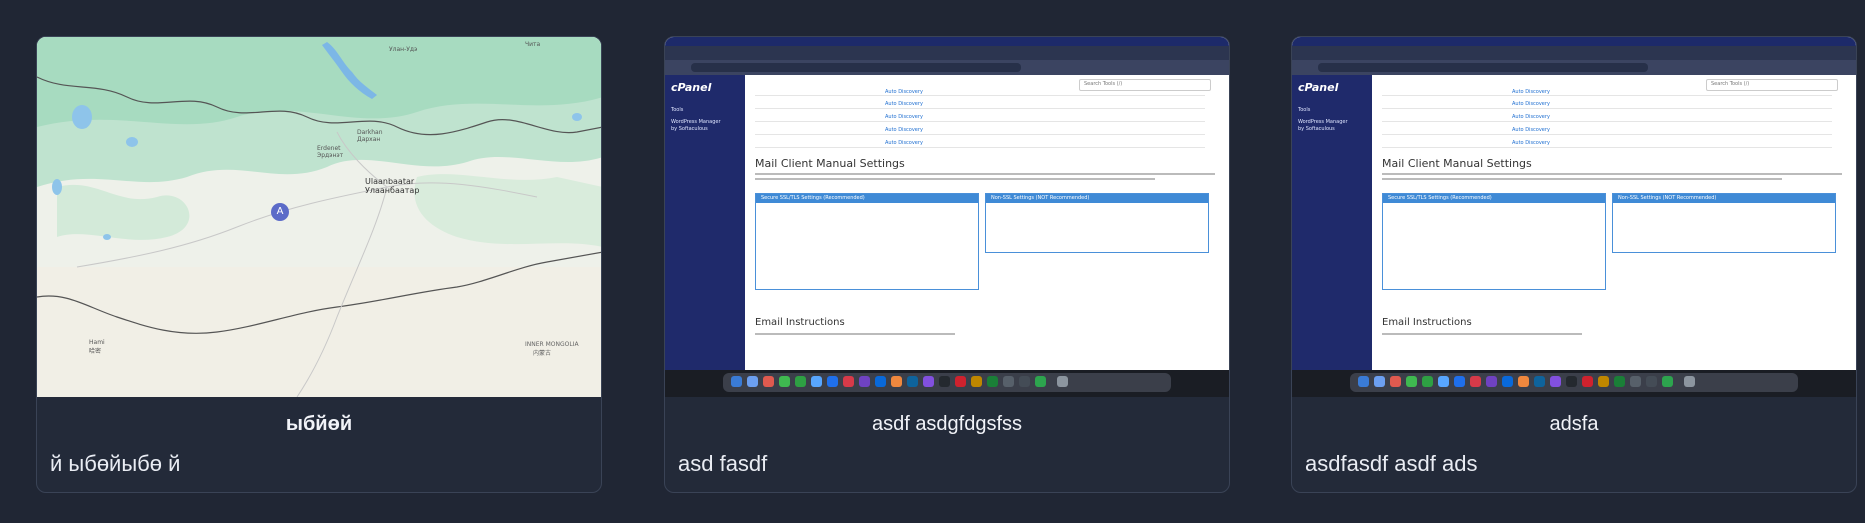 Image resolution: width=1865 pixels, height=523 pixels. I want to click on card-title: adsfa, so click(1574, 424).